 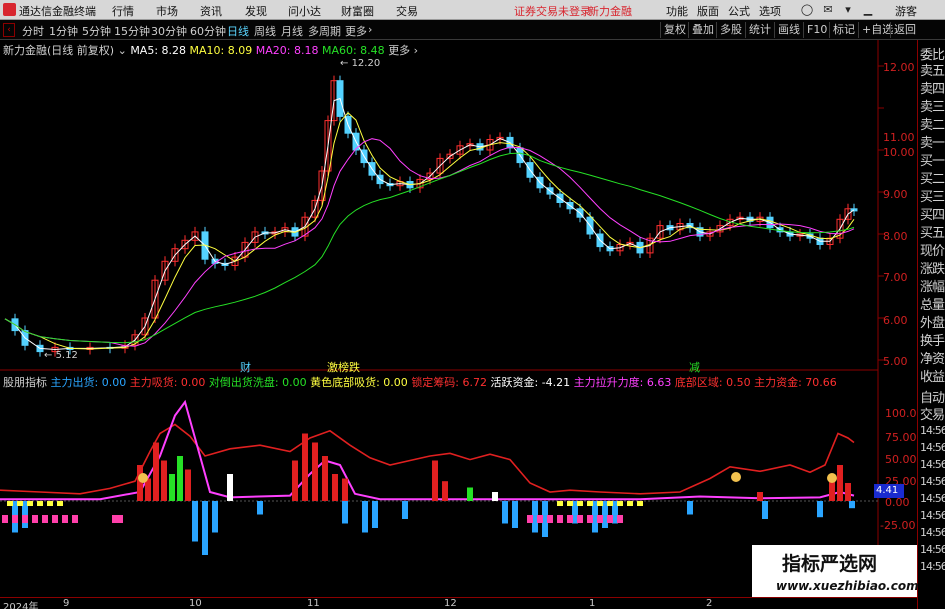 What do you see at coordinates (265, 31) in the screenshot?
I see `tab-weekly: 周线` at bounding box center [265, 31].